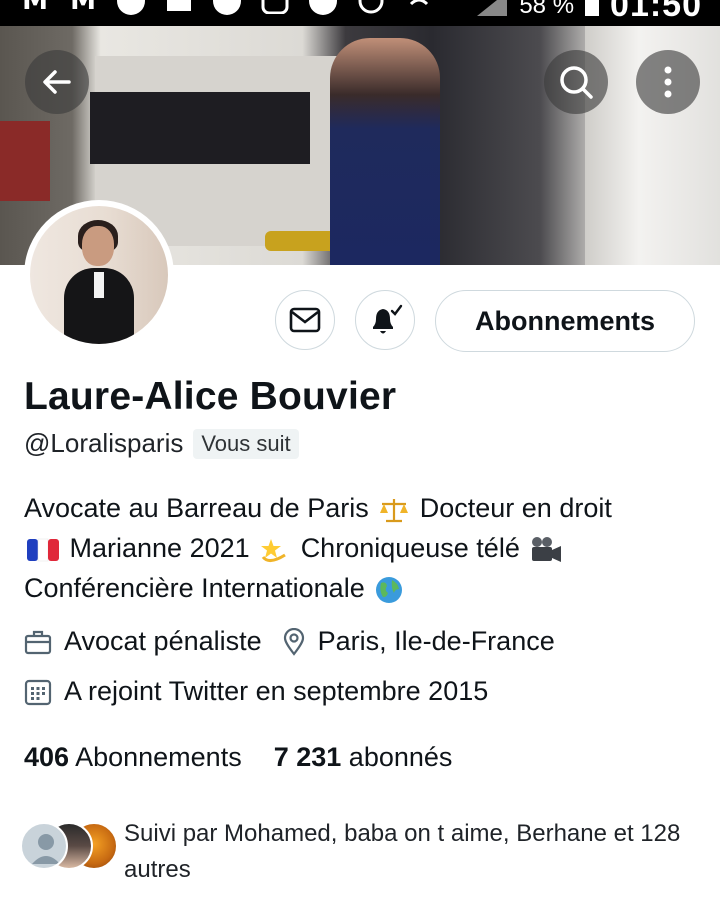  Describe the element at coordinates (307, 757) in the screenshot. I see `followers-count: 7 231` at that location.